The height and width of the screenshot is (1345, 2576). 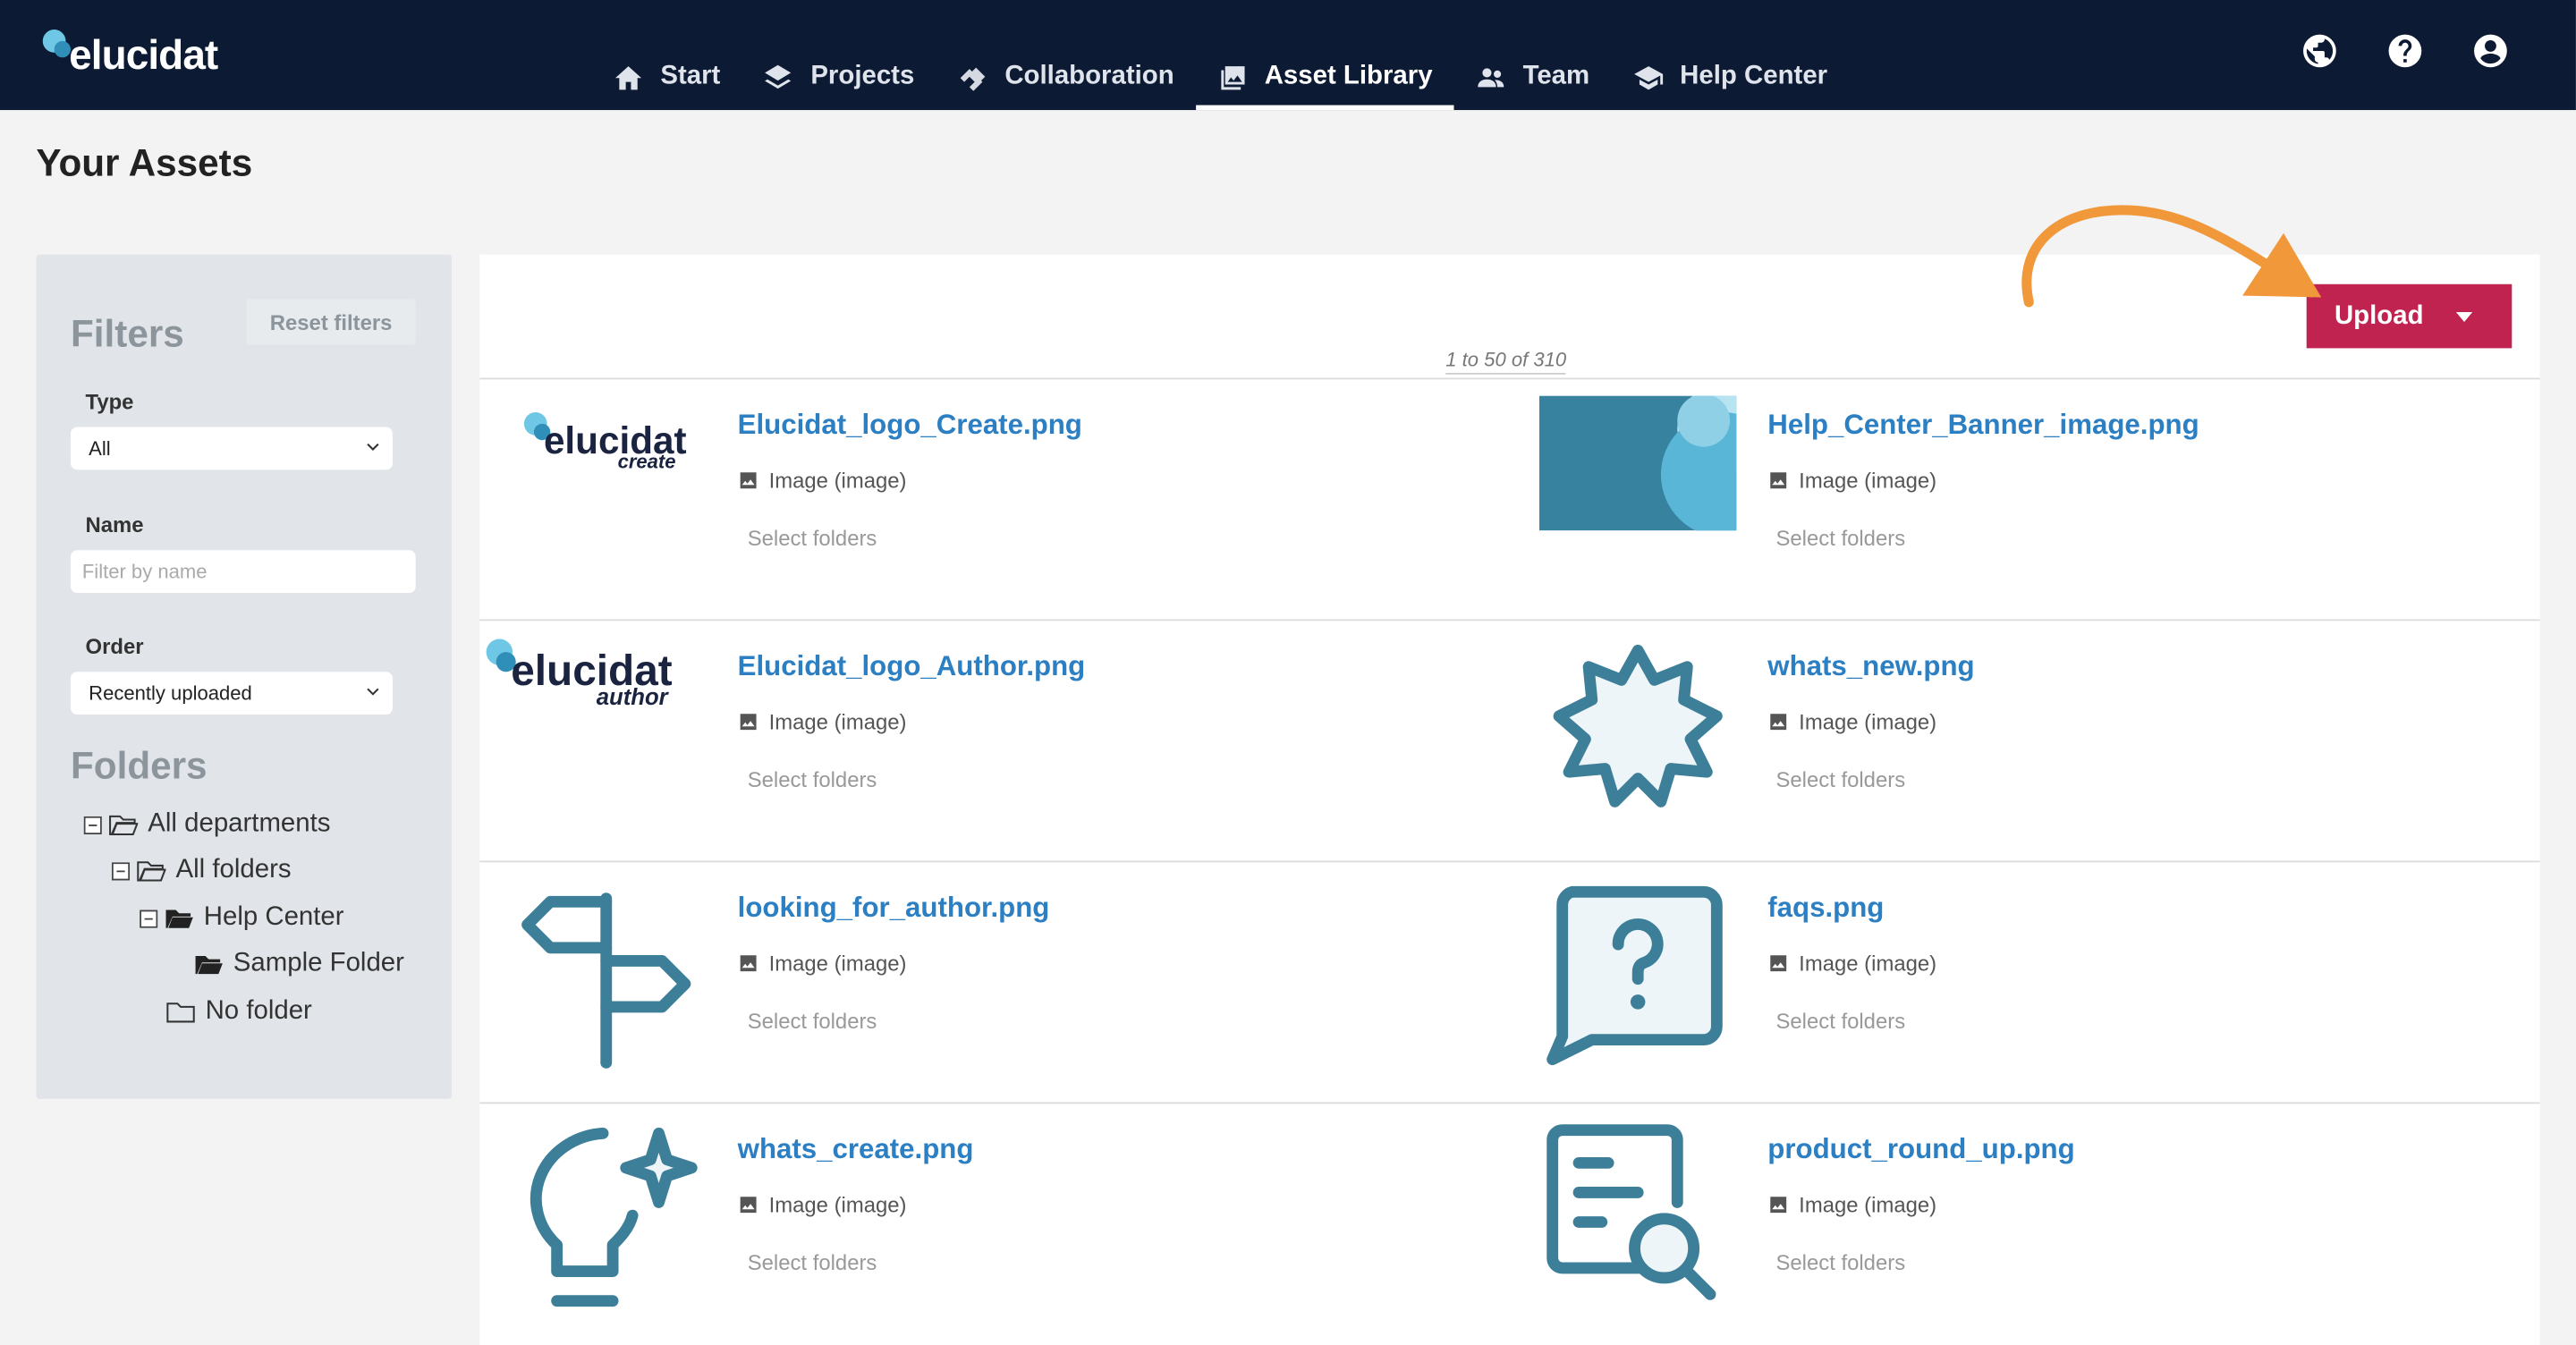 What do you see at coordinates (231, 448) in the screenshot?
I see `type-select: All` at bounding box center [231, 448].